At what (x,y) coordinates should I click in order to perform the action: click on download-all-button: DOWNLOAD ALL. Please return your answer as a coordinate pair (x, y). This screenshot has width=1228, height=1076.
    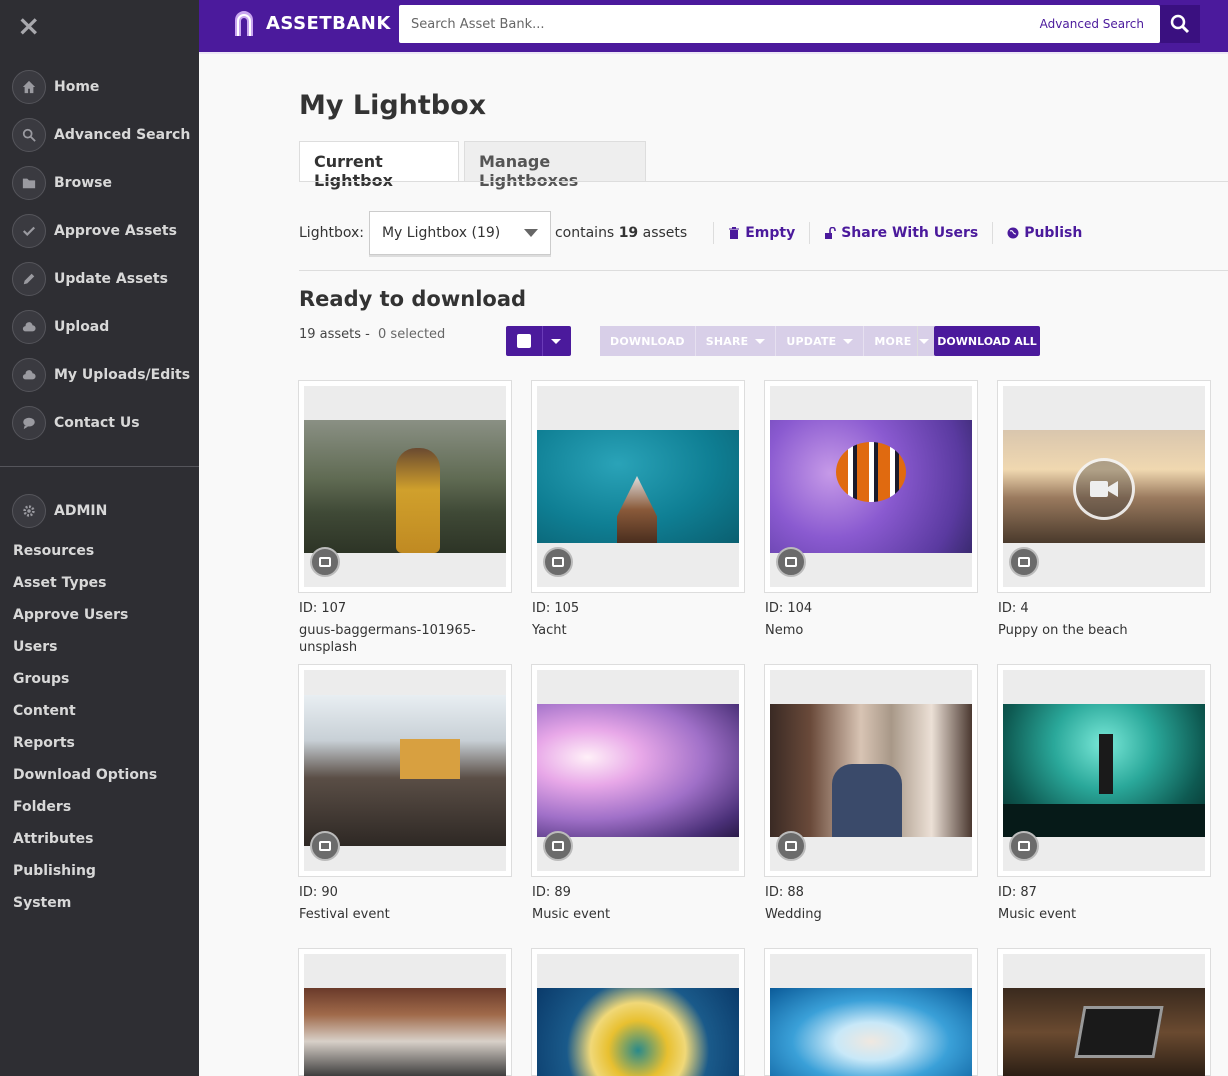
    Looking at the image, I should click on (987, 341).